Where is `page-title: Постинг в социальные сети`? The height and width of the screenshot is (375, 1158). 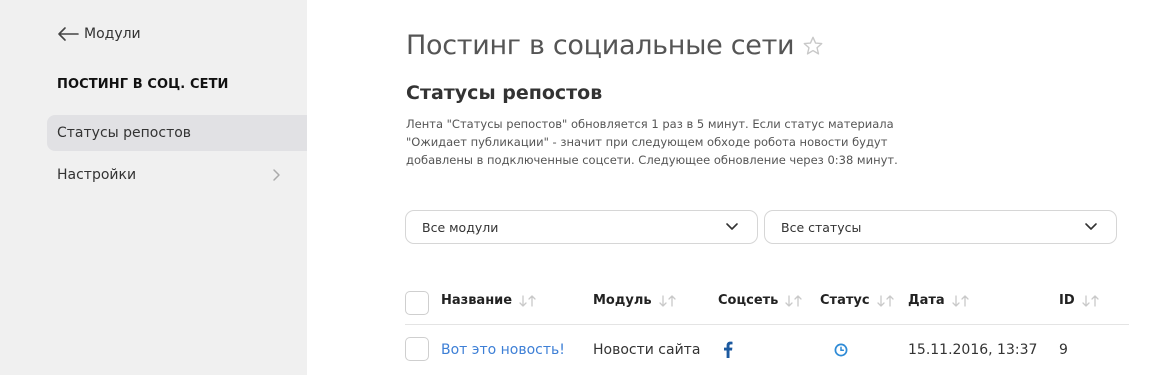
page-title: Постинг в социальные сети is located at coordinates (600, 45).